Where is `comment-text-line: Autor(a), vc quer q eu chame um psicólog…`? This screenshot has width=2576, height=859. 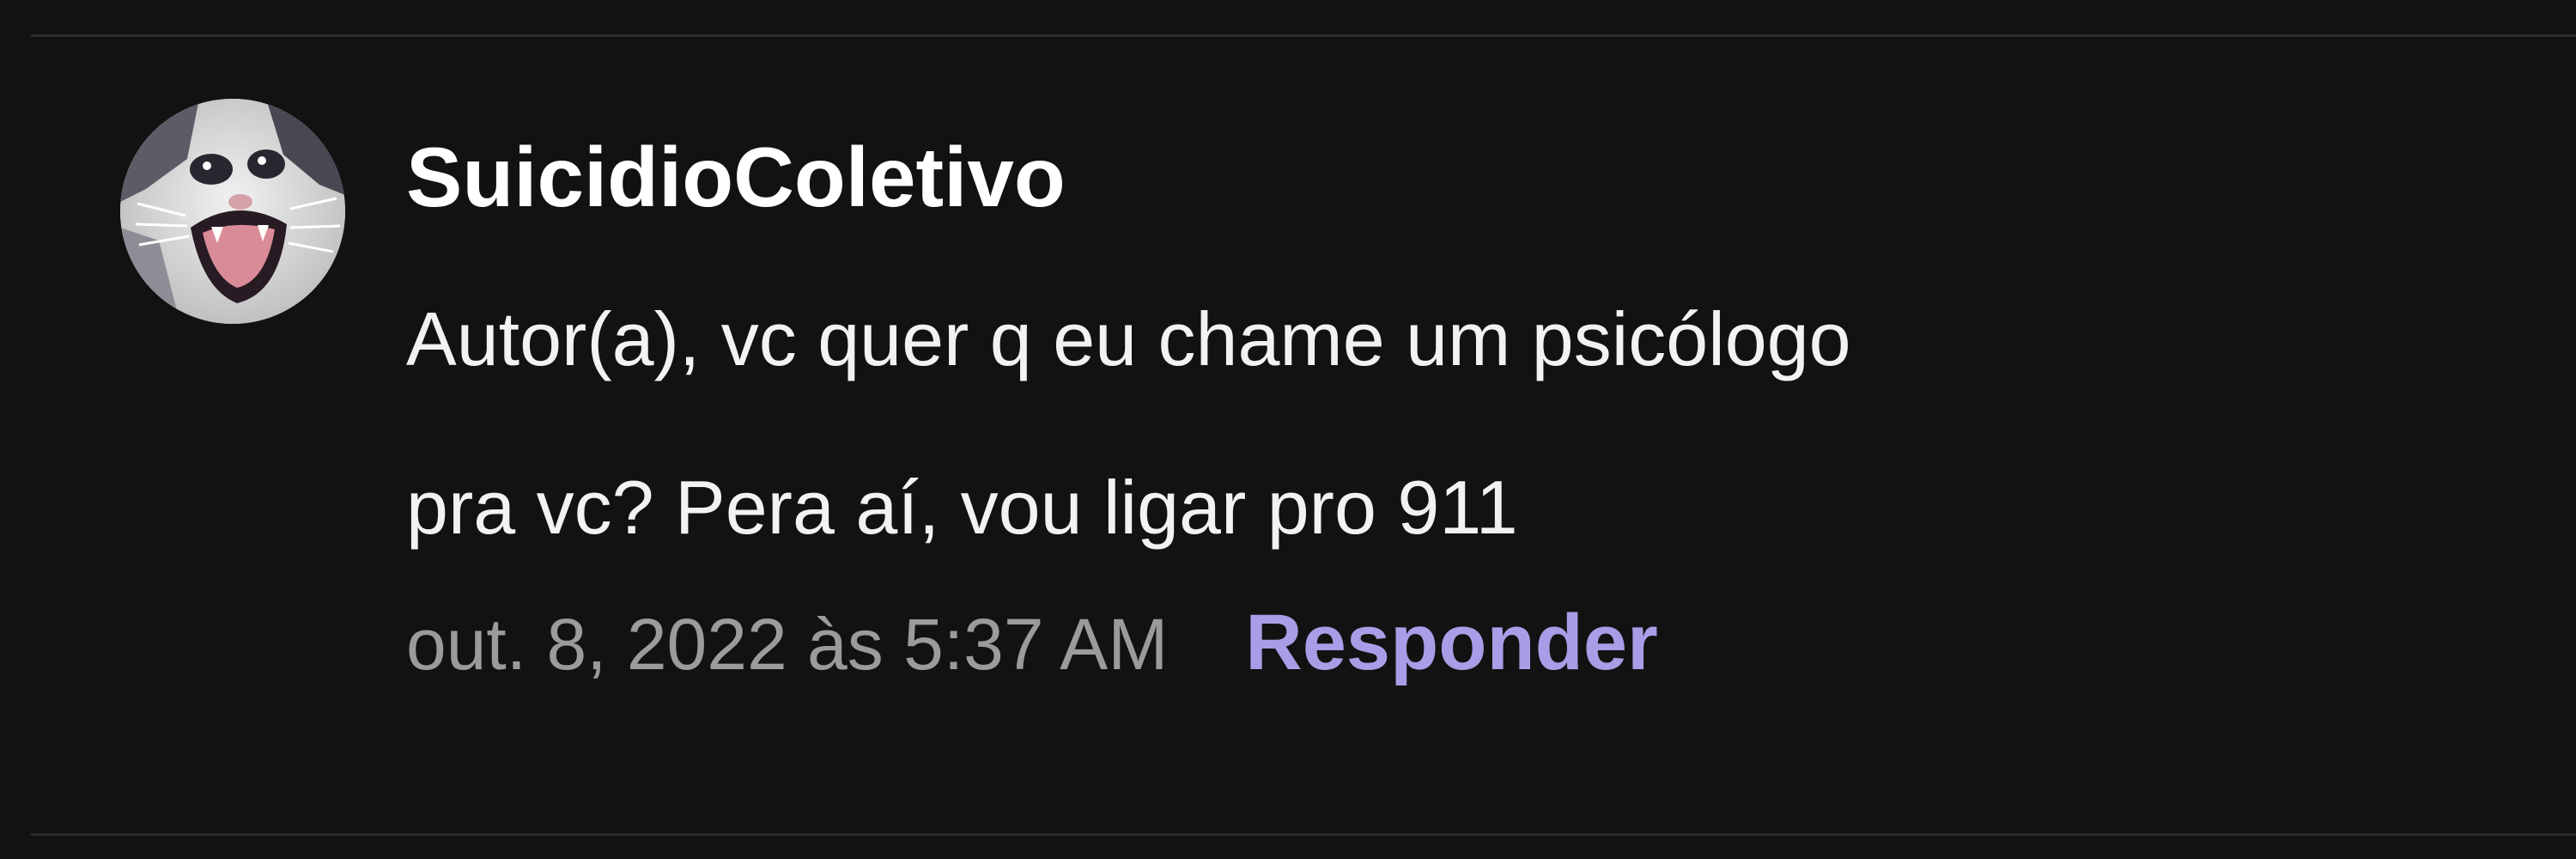 comment-text-line: Autor(a), vc quer q eu chame um psicólog… is located at coordinates (1129, 338).